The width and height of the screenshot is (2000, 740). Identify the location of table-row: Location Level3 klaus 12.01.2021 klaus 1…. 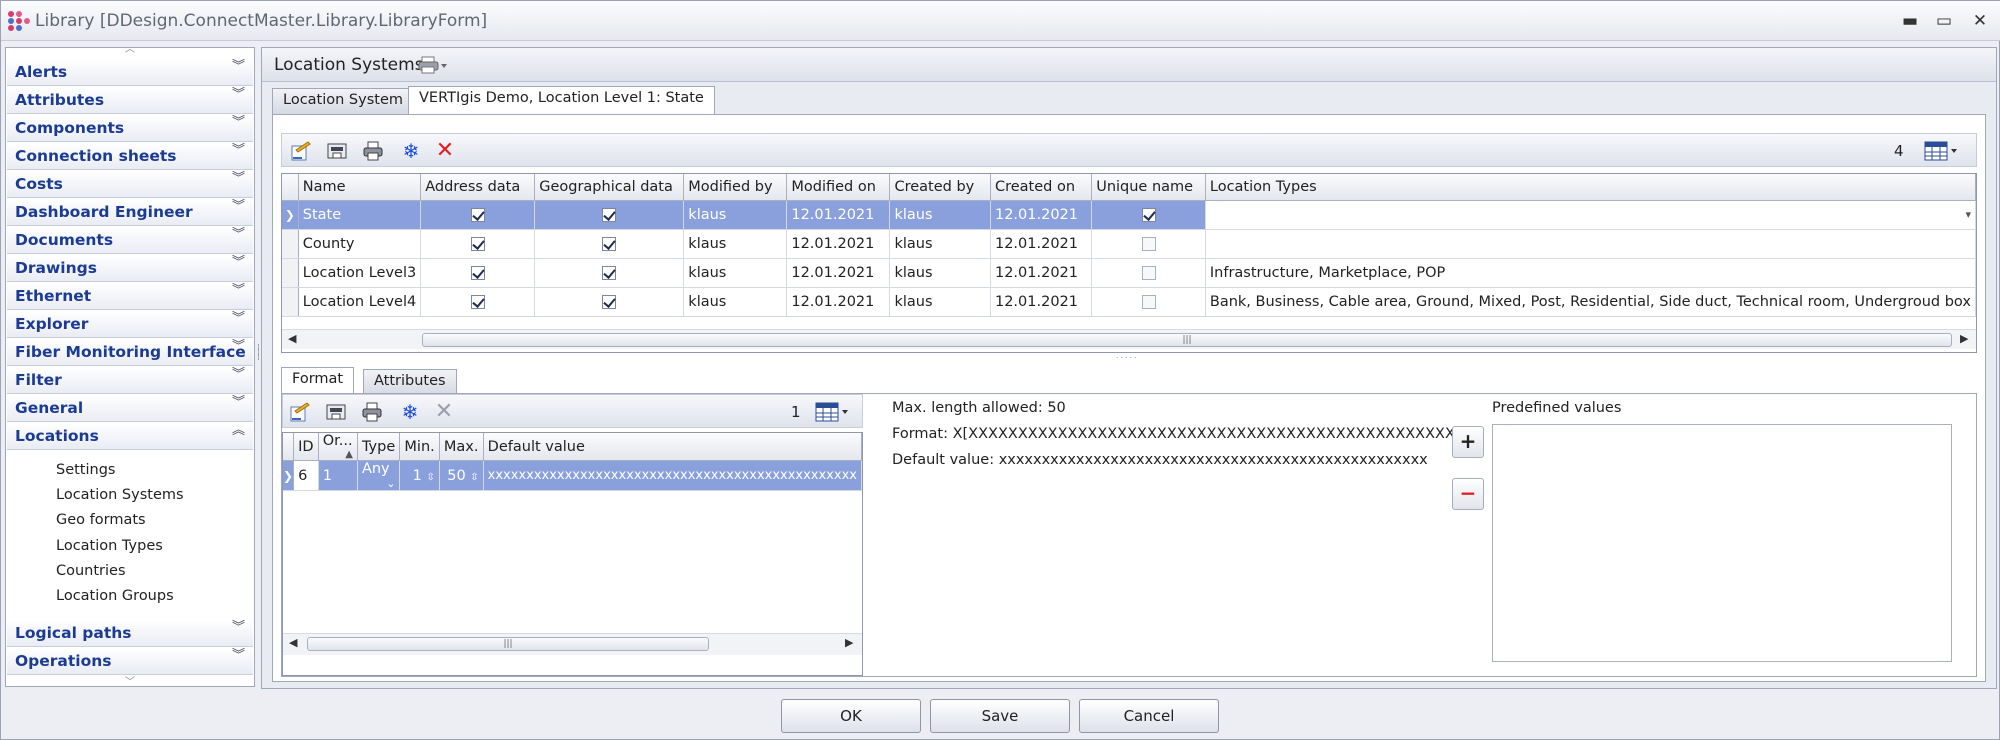
(1129, 273).